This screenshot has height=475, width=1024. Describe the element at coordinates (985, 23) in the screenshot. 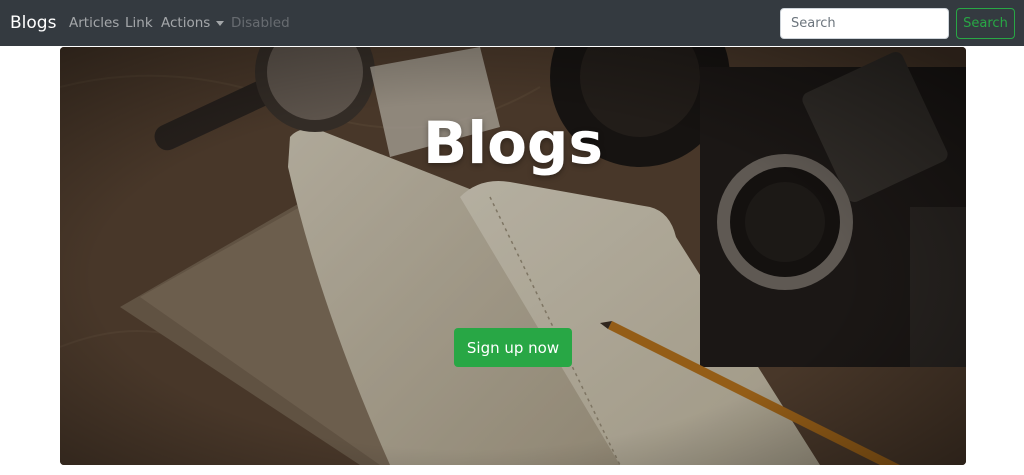

I see `search-button: Search` at that location.